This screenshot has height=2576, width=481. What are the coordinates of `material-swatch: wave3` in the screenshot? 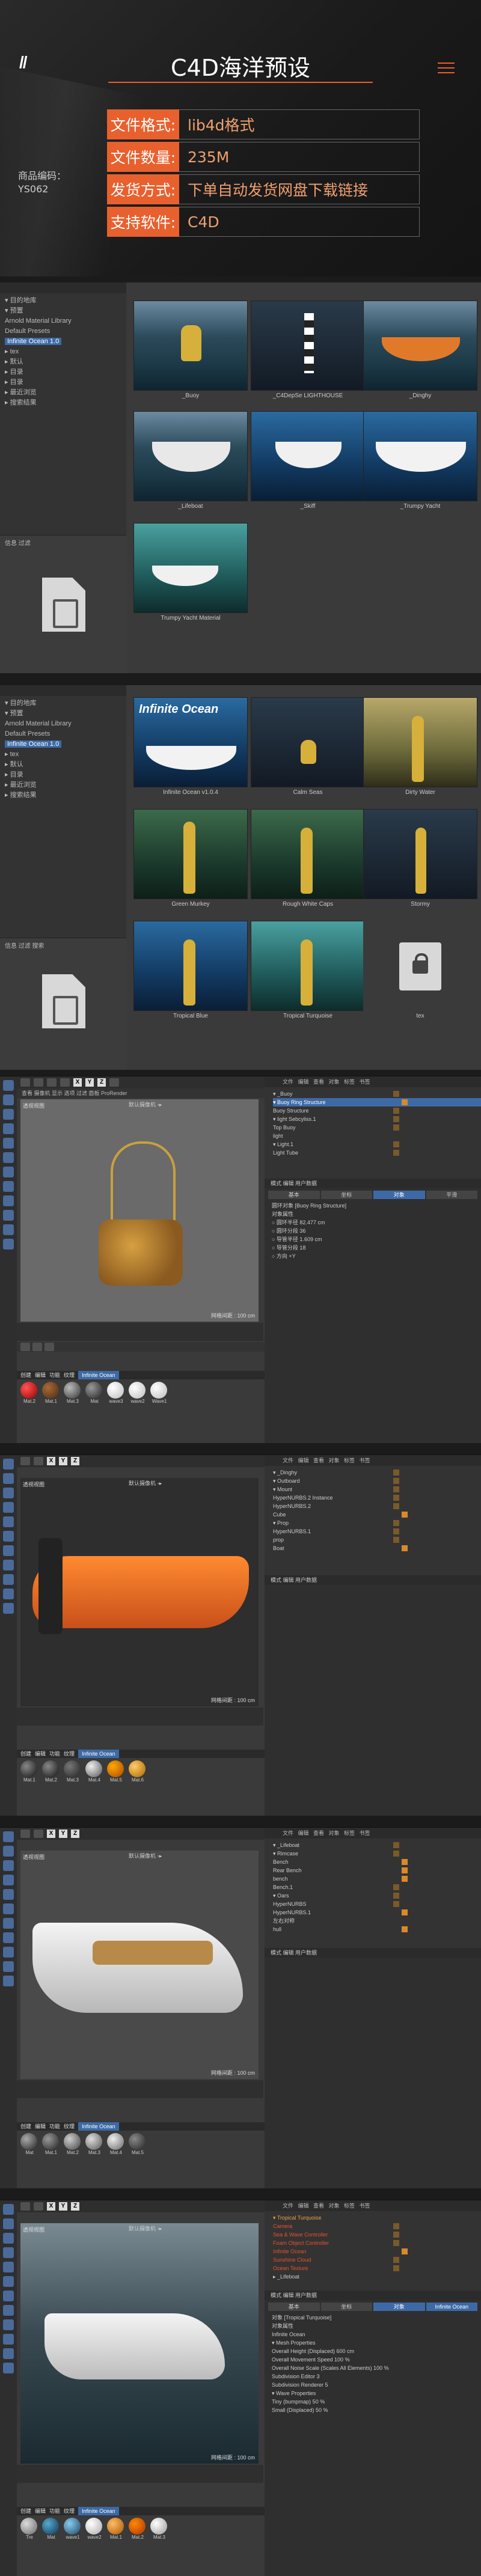 It's located at (116, 1394).